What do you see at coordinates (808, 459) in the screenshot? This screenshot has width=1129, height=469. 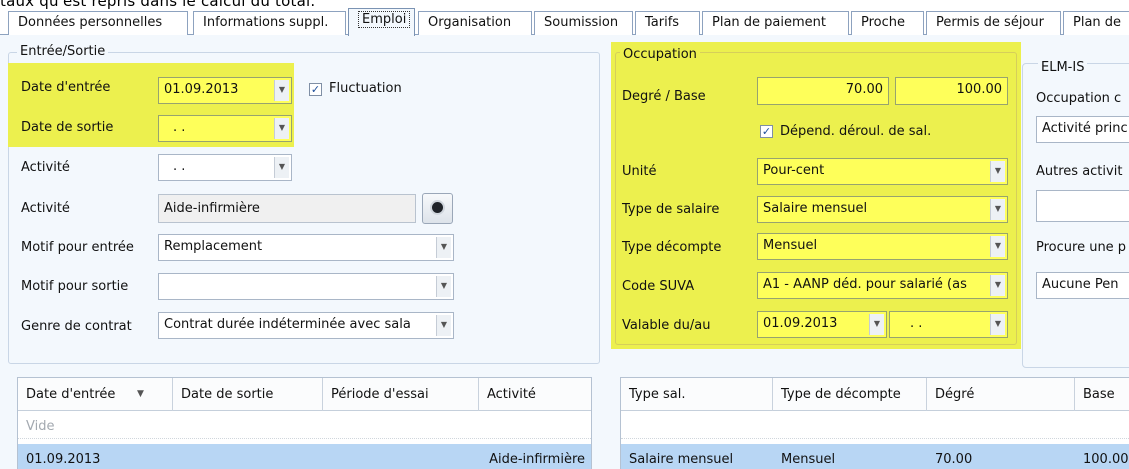 I see `row-type-decompte: Mensuel` at bounding box center [808, 459].